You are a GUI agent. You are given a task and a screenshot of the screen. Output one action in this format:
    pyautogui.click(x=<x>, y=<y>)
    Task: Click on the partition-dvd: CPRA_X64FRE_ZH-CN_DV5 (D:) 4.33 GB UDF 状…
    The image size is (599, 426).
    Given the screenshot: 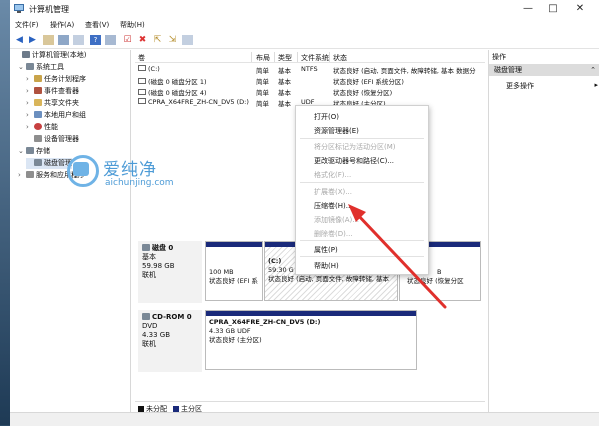 What is the action you would take?
    pyautogui.click(x=311, y=340)
    